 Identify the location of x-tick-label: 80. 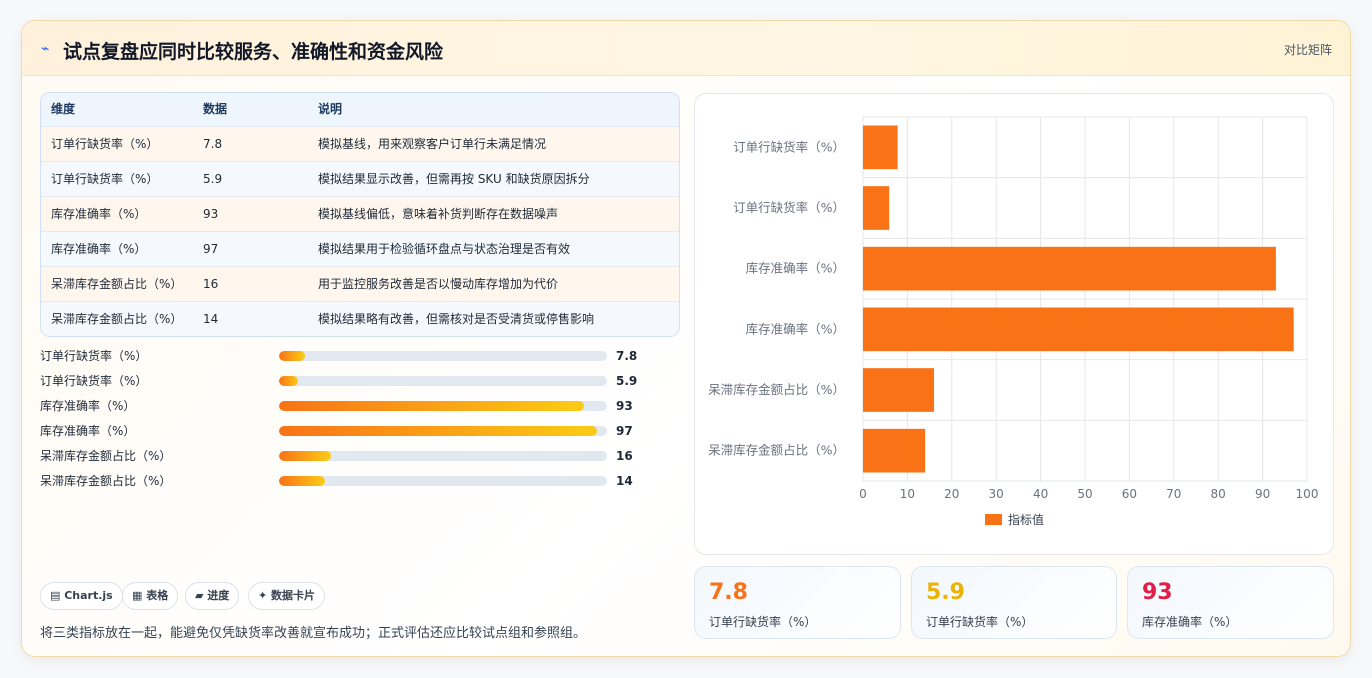
(1218, 494).